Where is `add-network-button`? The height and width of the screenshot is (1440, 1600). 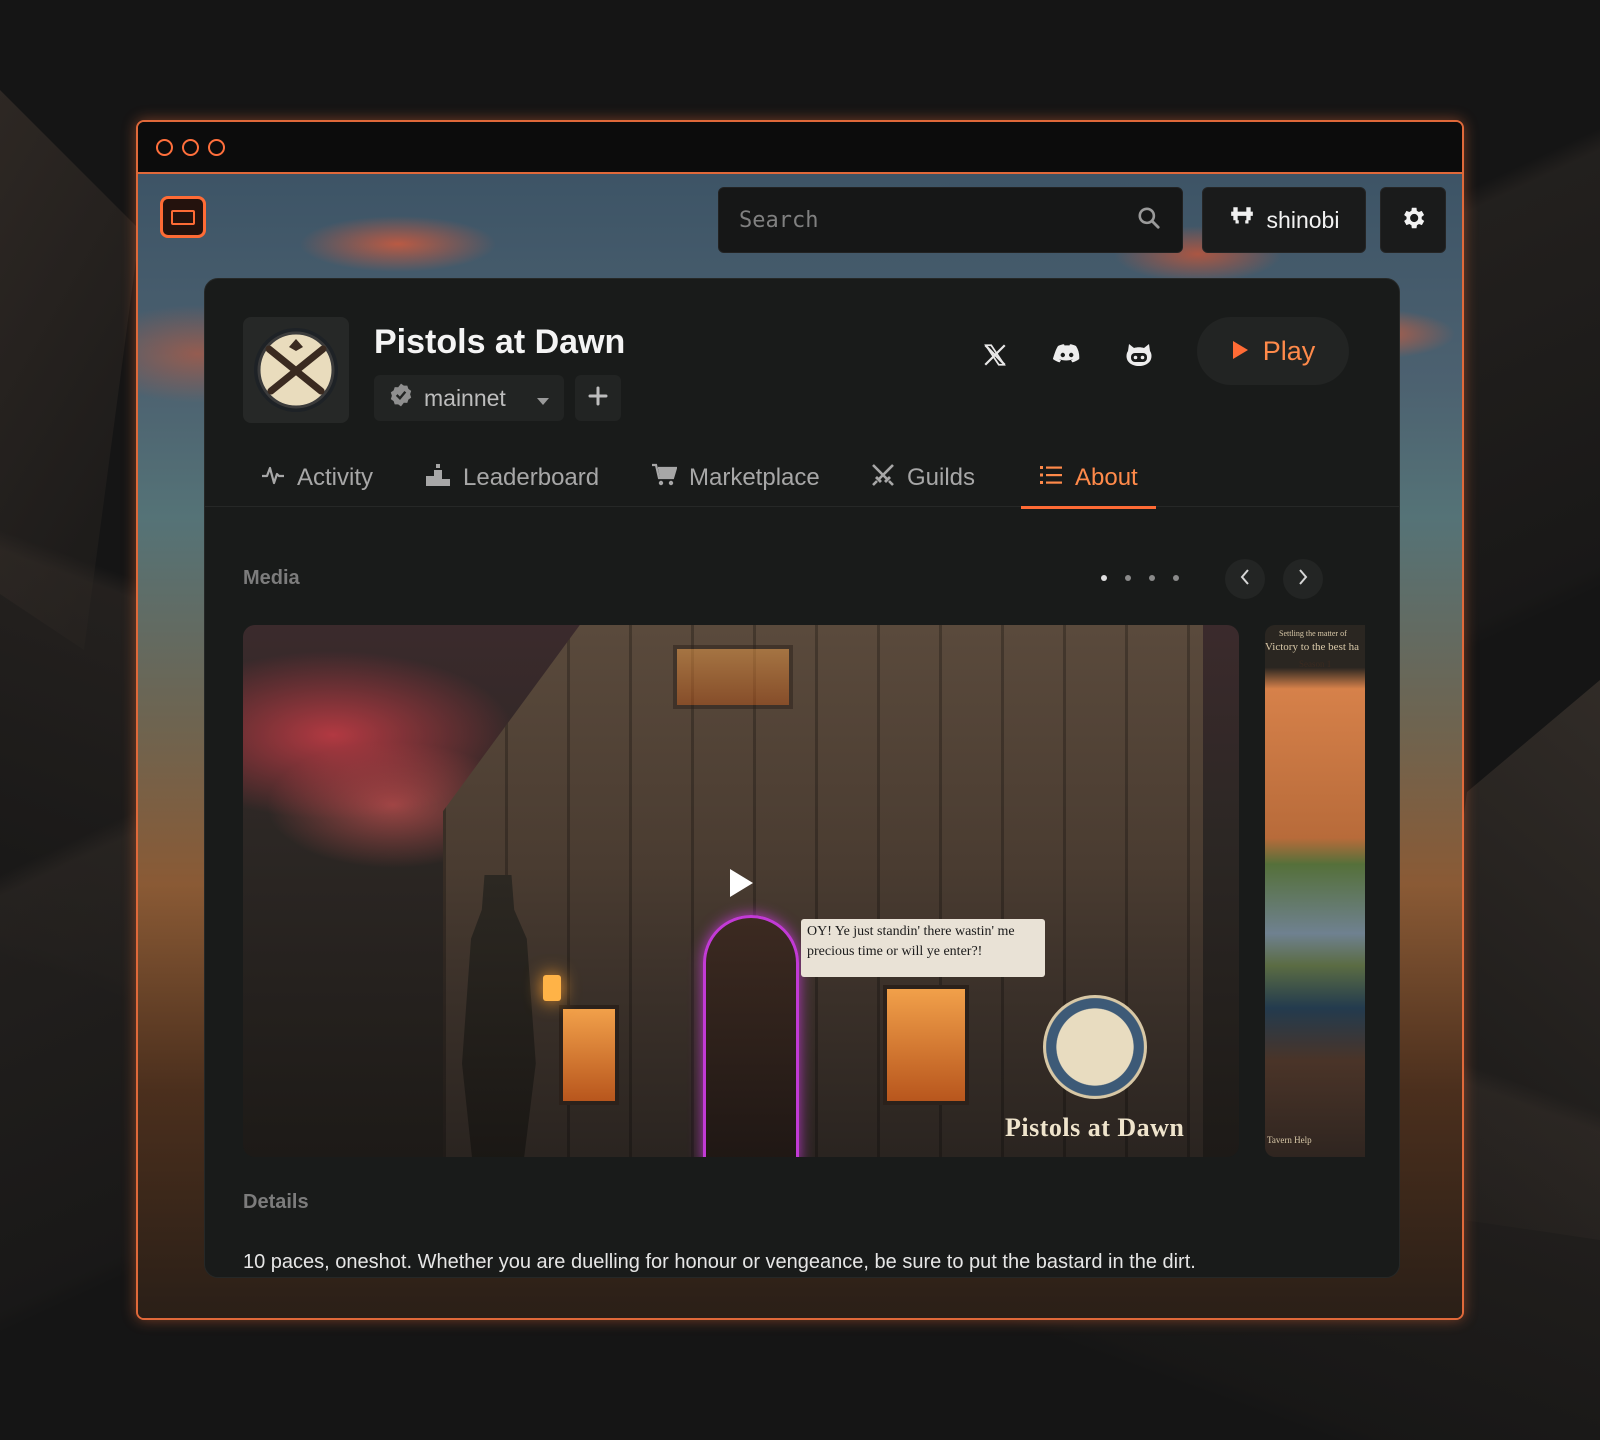
add-network-button is located at coordinates (598, 398).